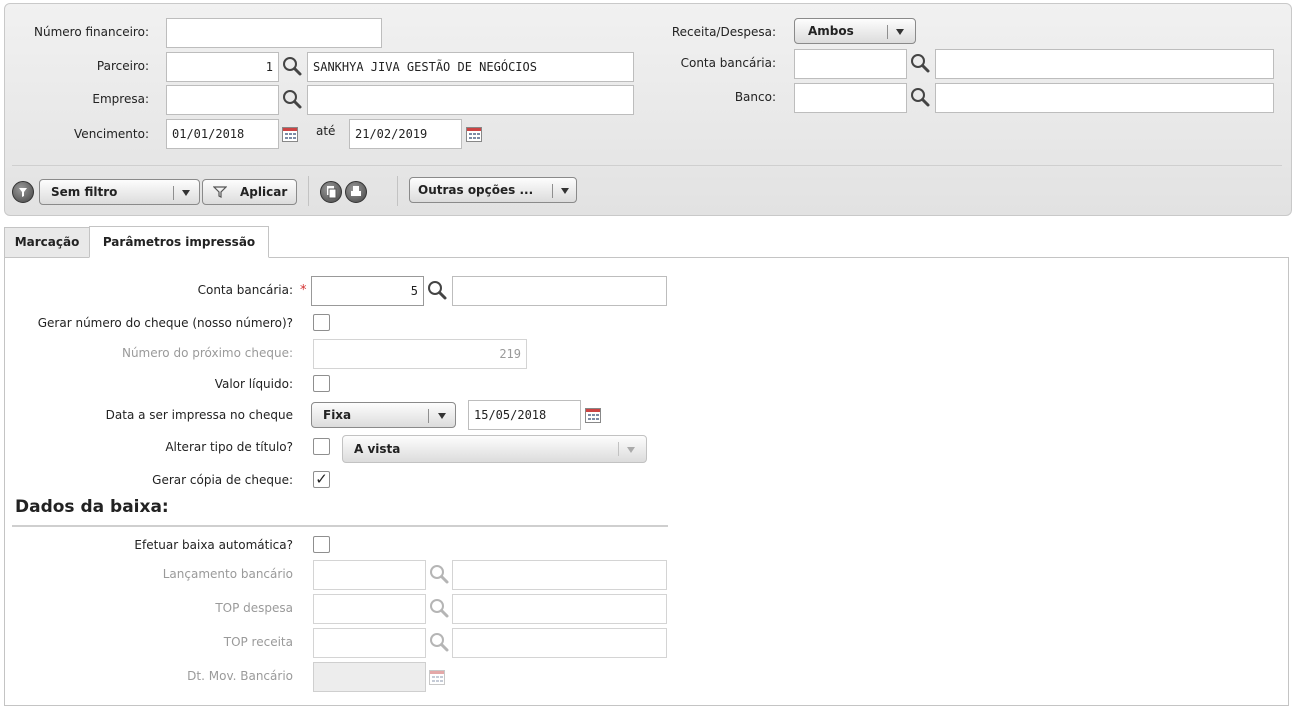 This screenshot has height=710, width=1297. I want to click on top-despesa-code-input, so click(369, 609).